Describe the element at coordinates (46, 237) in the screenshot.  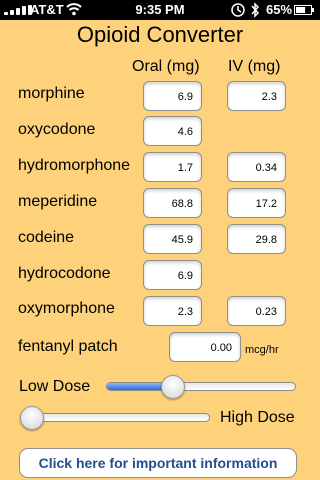
I see `drug-label-codeine: codeine` at that location.